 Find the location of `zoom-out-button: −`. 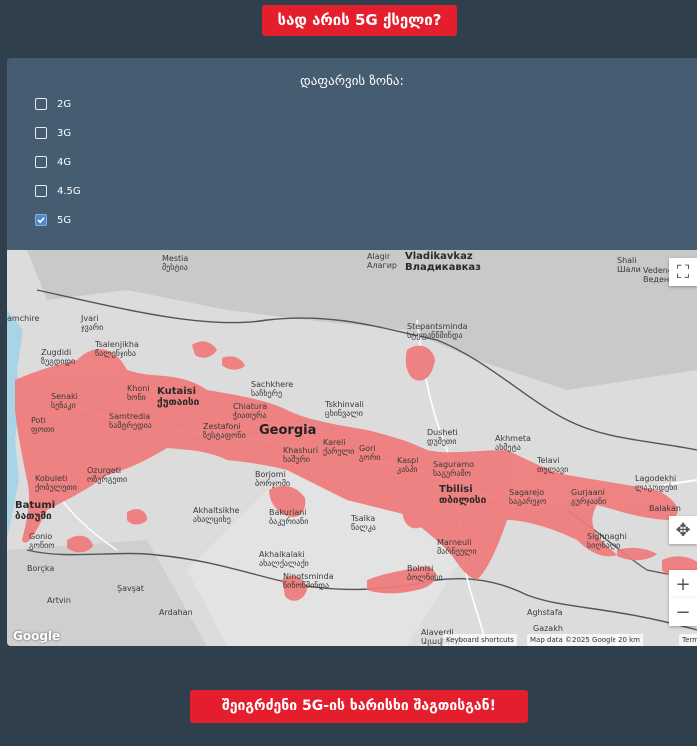

zoom-out-button: − is located at coordinates (683, 612).